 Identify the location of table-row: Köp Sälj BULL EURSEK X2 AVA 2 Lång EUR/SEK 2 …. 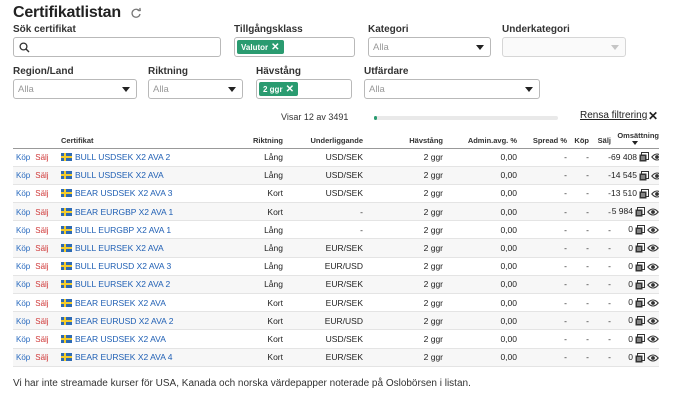
(336, 285).